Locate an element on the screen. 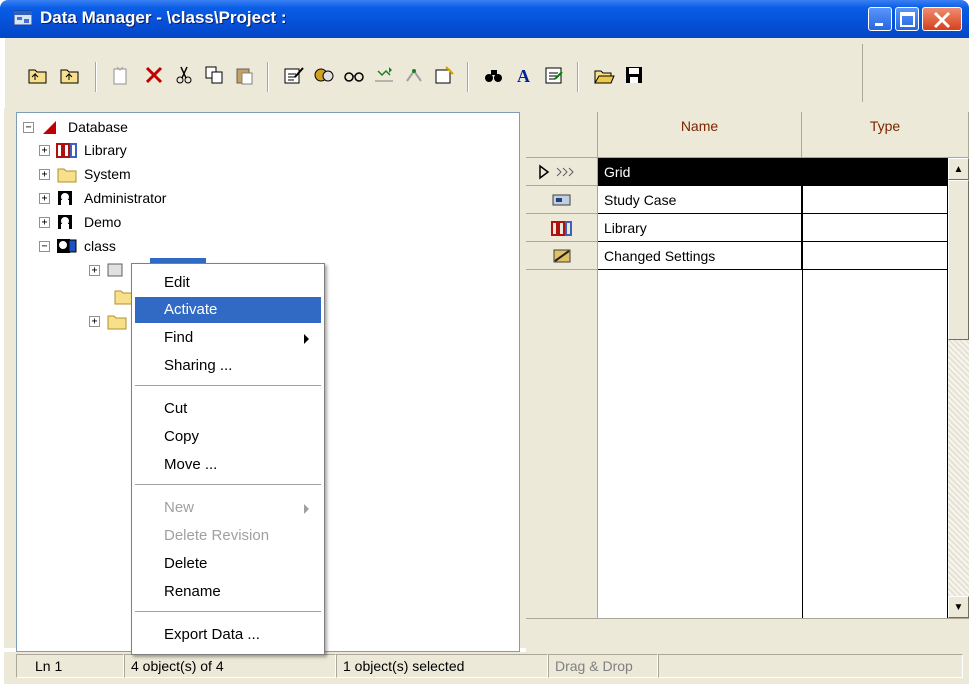 The width and height of the screenshot is (969, 684). table-row: Changed Settings is located at coordinates (737, 256).